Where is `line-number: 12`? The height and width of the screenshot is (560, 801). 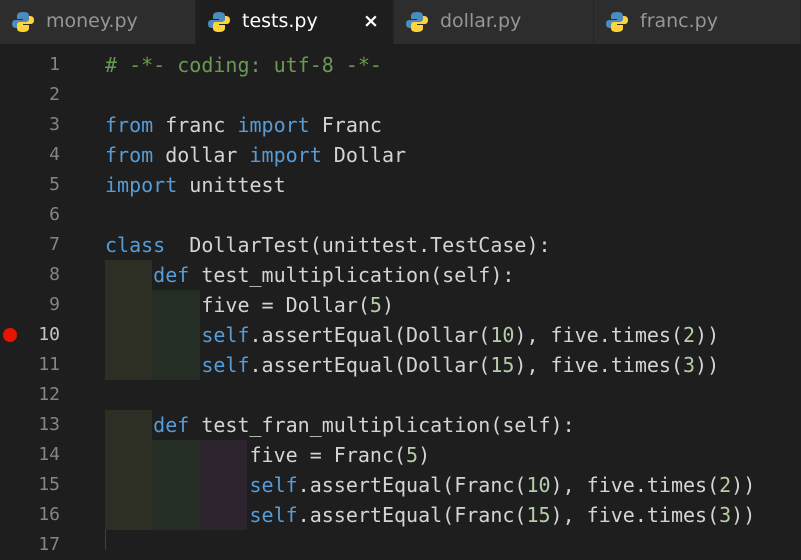
line-number: 12 is located at coordinates (30, 395).